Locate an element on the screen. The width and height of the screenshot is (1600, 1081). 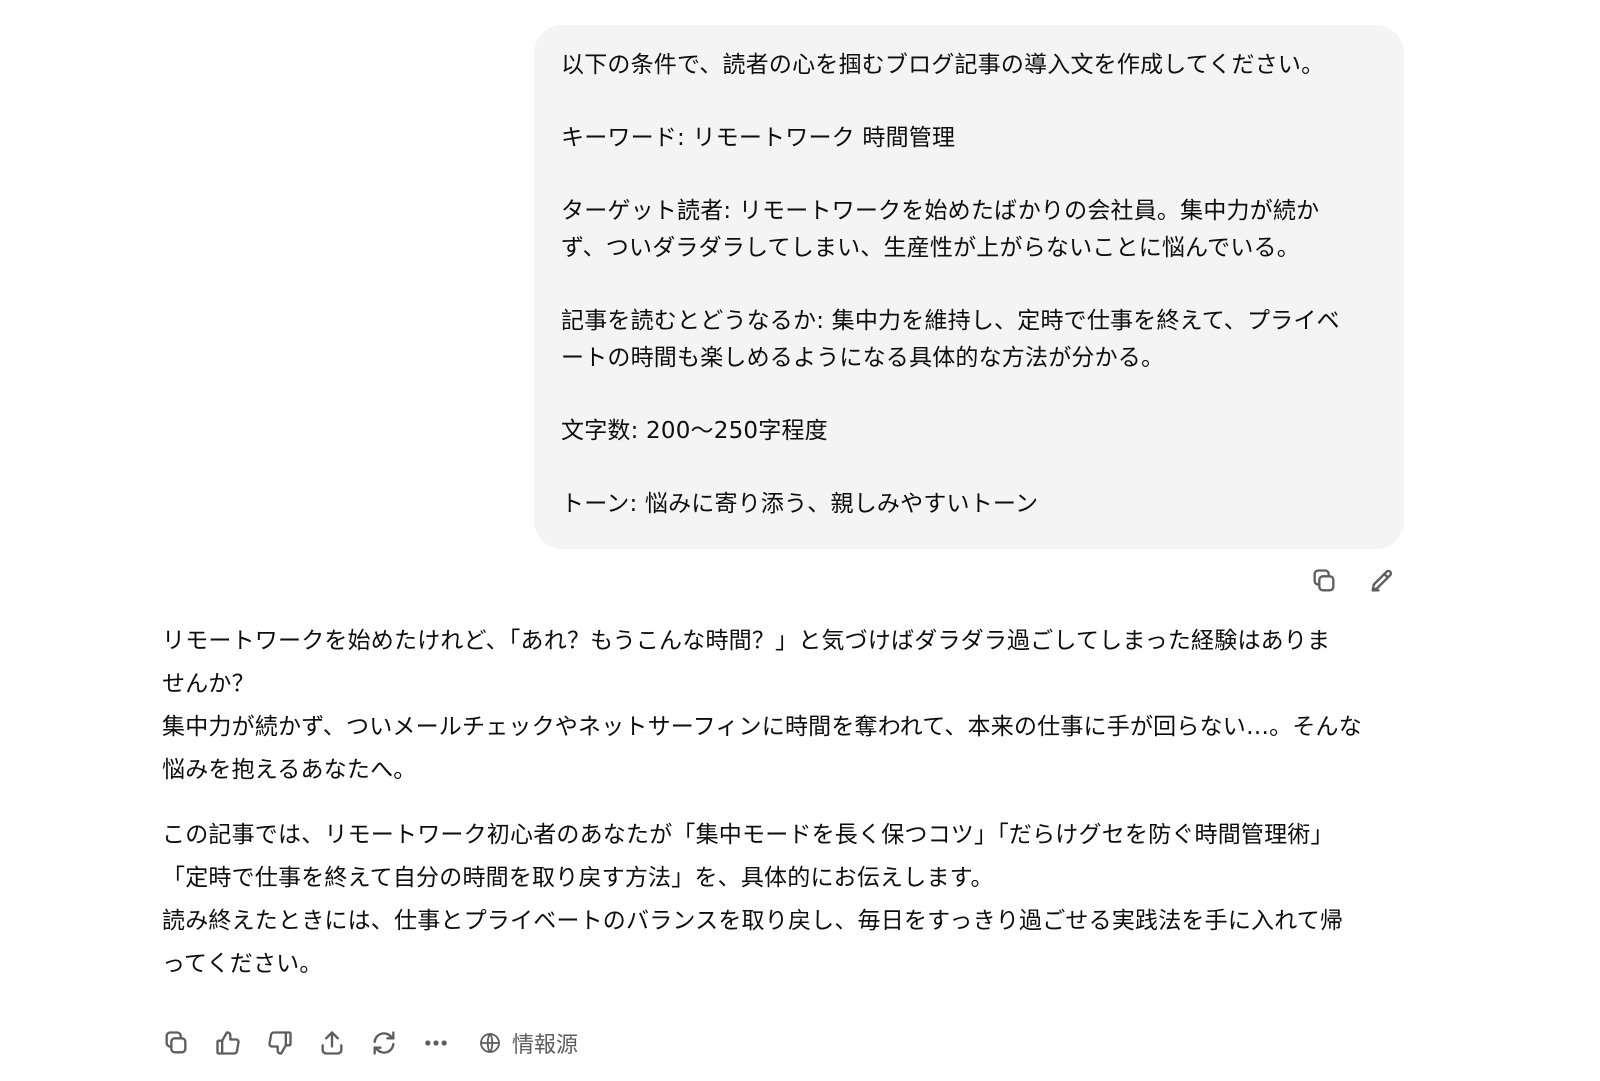
thumbs-down-button is located at coordinates (280, 1043).